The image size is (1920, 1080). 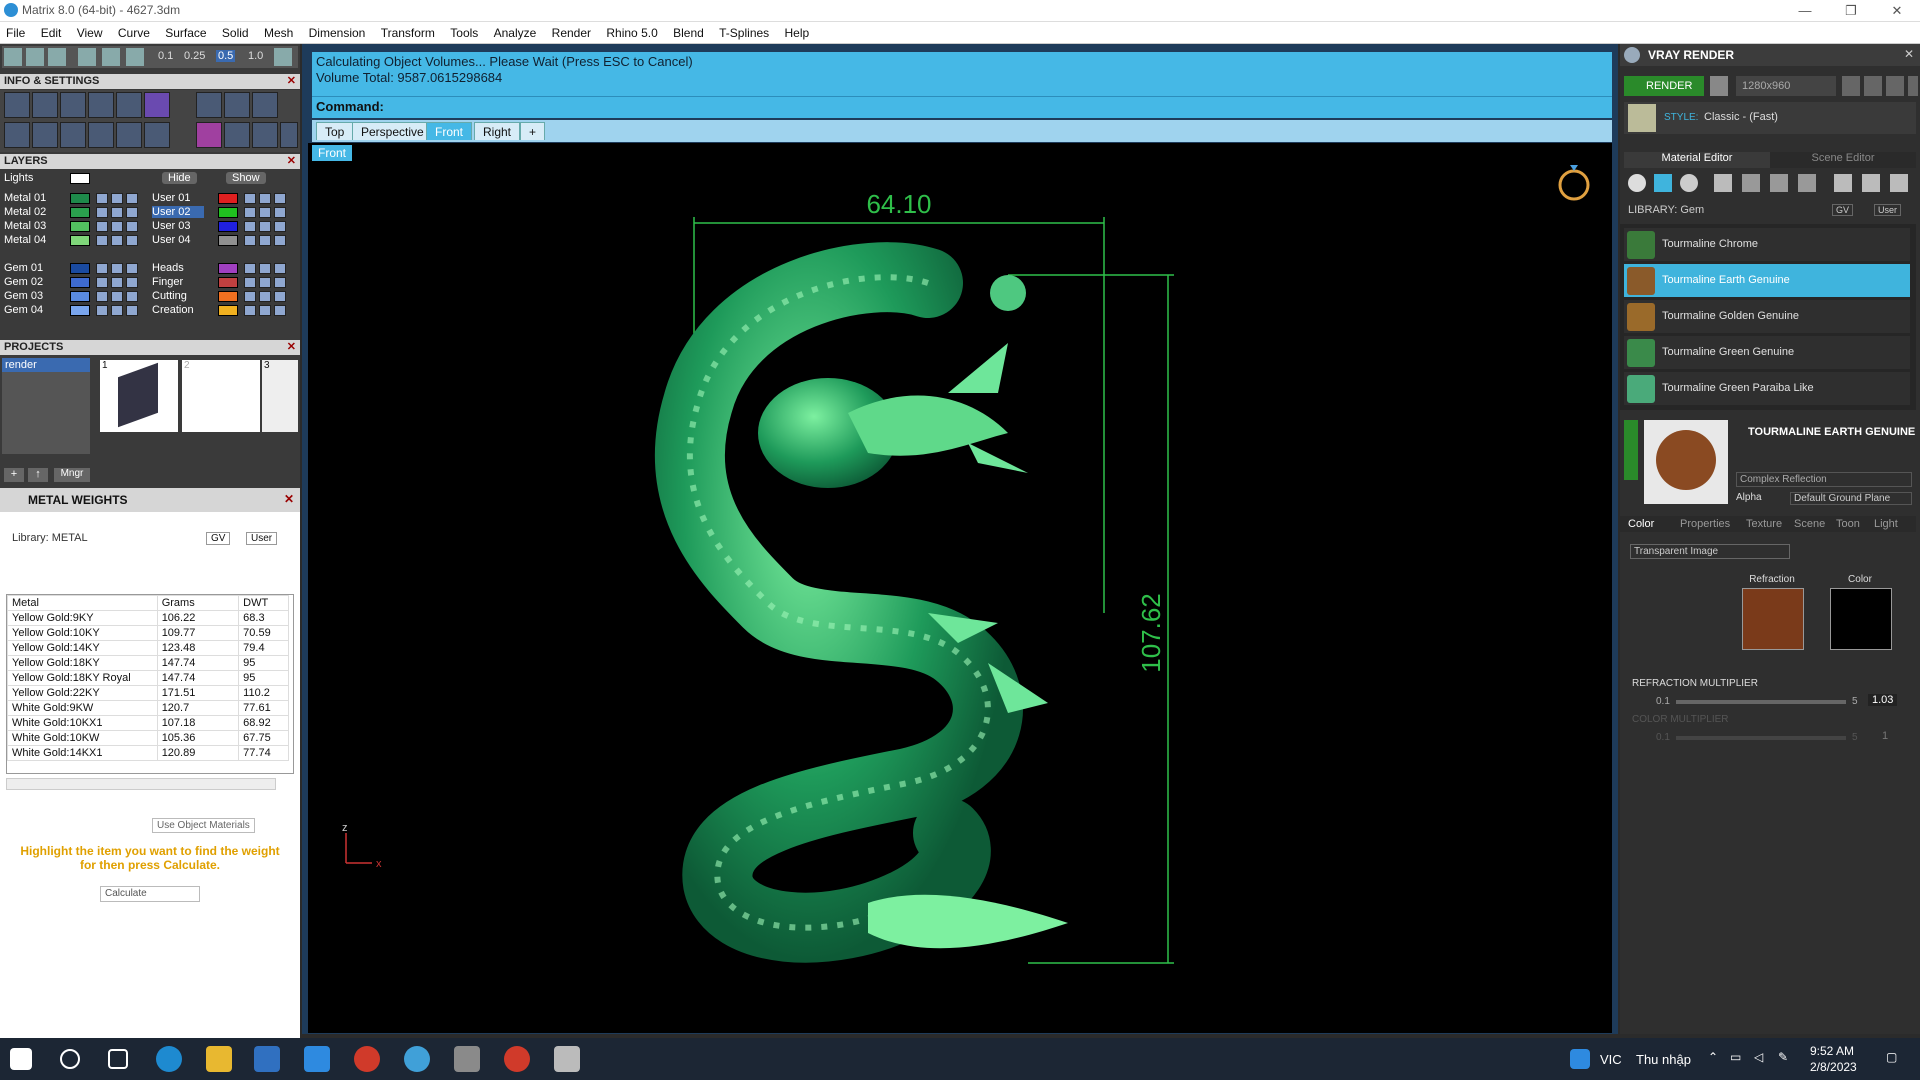 What do you see at coordinates (237, 105) in the screenshot?
I see `print-icon` at bounding box center [237, 105].